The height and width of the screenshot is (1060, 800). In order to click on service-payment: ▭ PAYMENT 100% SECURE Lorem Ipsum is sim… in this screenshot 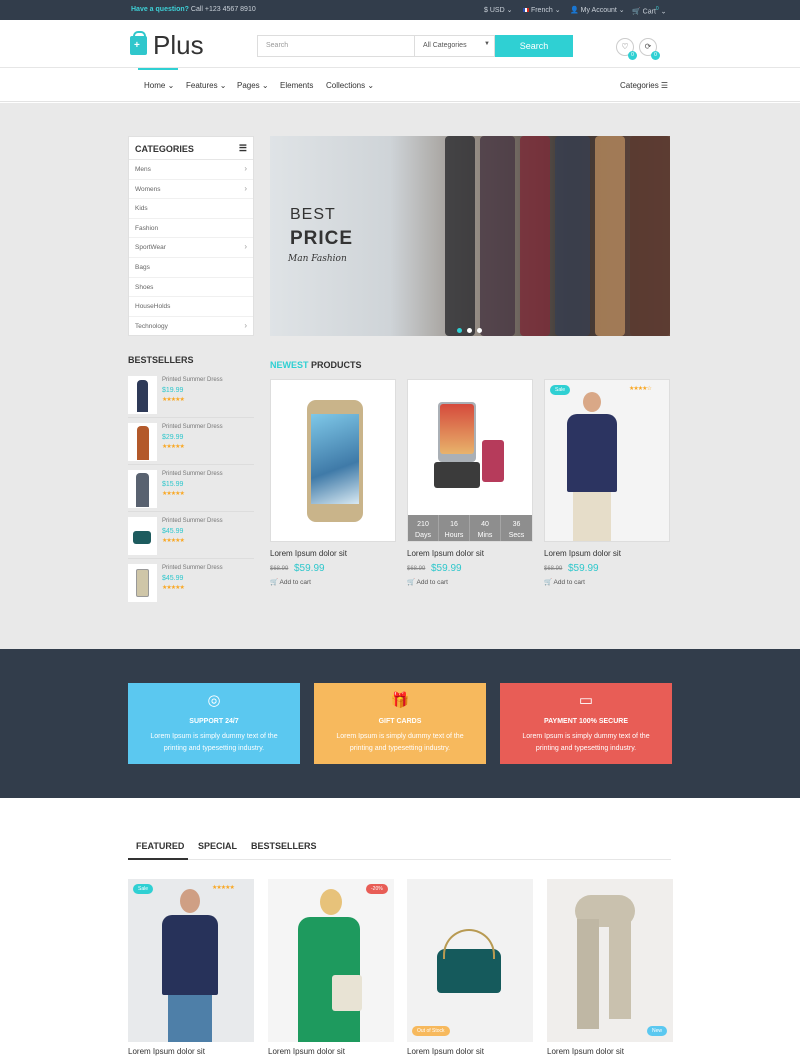, I will do `click(586, 723)`.